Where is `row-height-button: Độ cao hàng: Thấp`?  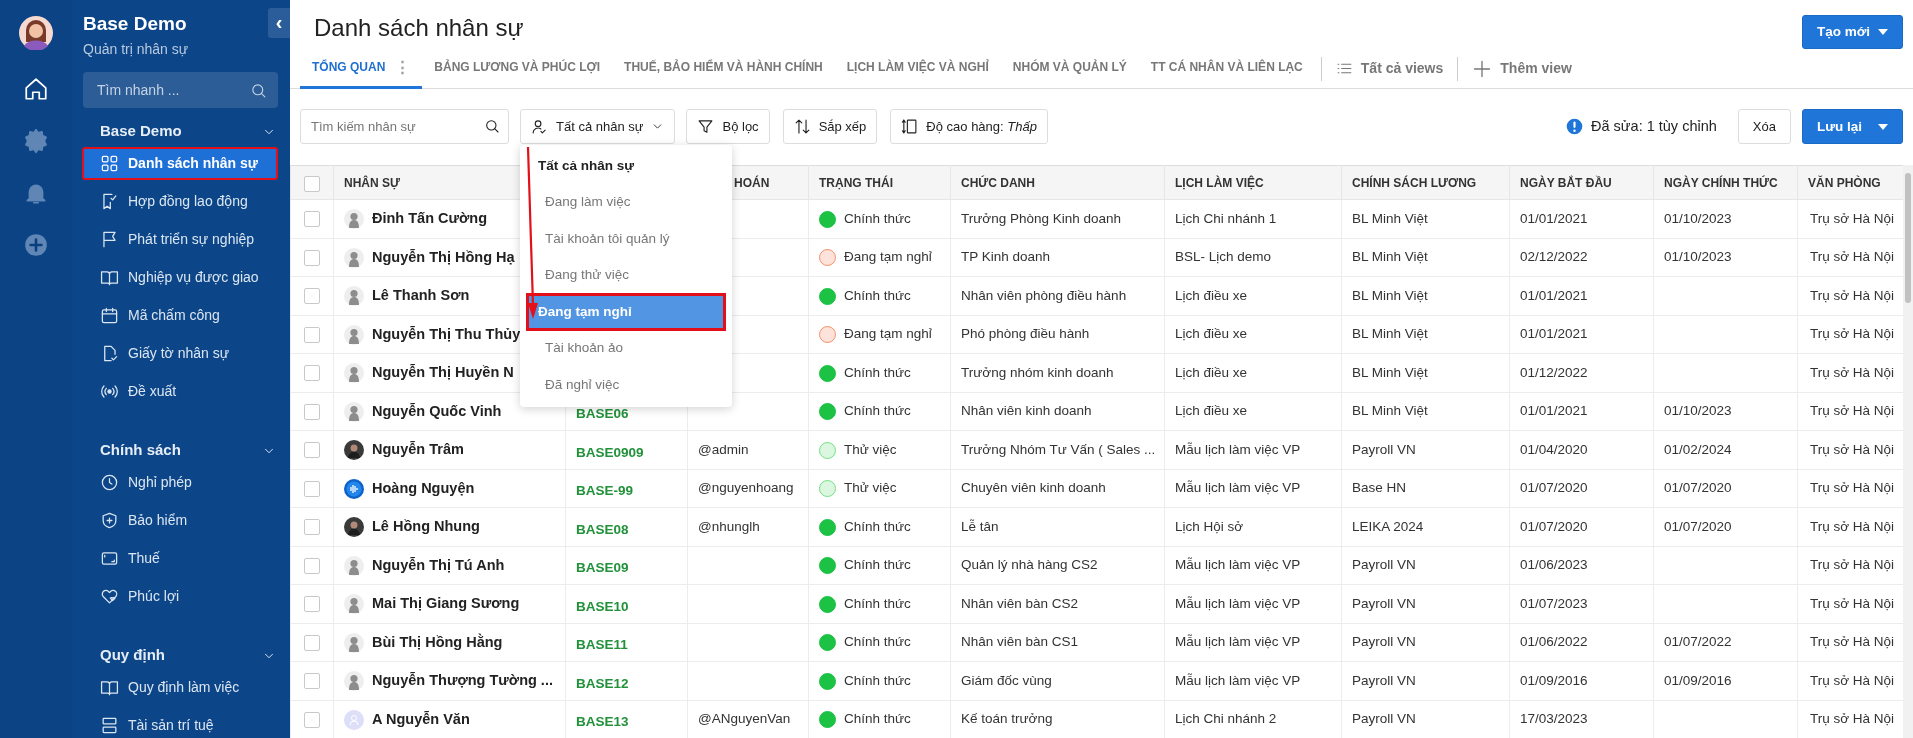 row-height-button: Độ cao hàng: Thấp is located at coordinates (969, 127).